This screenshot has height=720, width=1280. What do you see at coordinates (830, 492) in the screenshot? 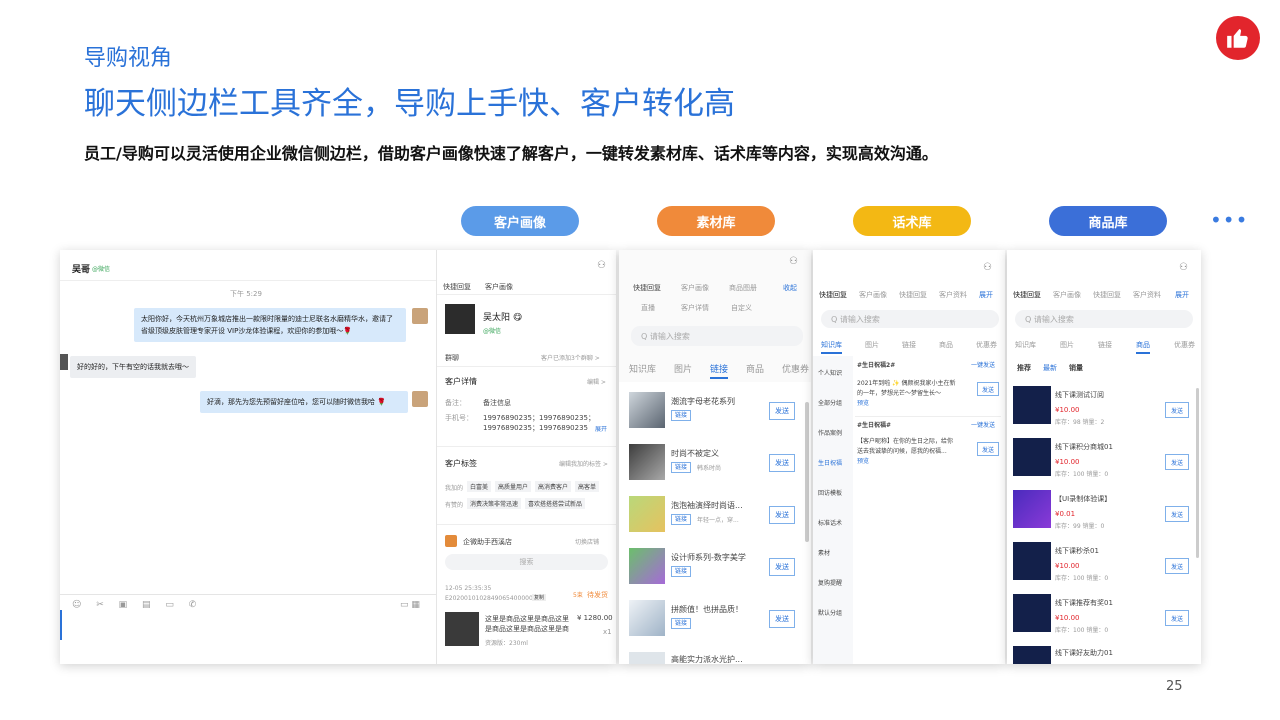
I see `category-item: 回访模板` at bounding box center [830, 492].